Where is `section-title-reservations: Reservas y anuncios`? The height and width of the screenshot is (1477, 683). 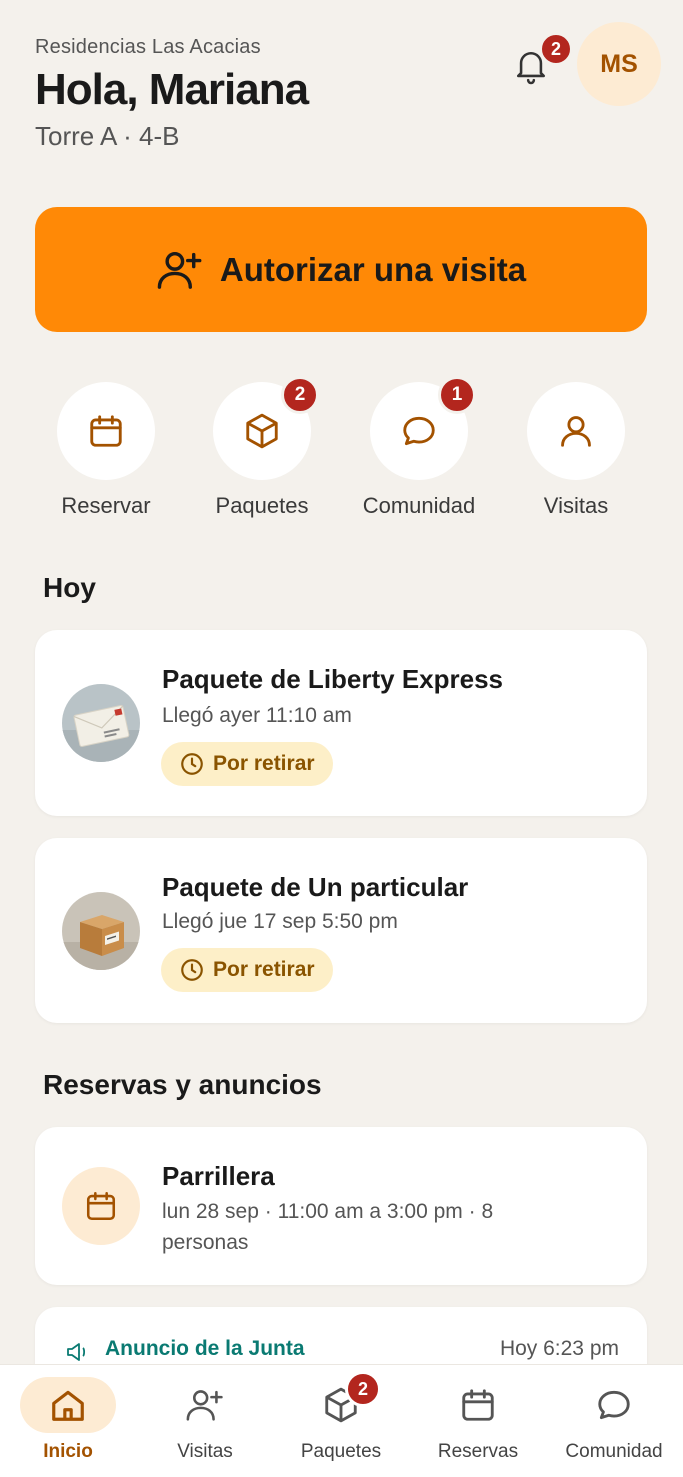 section-title-reservations: Reservas y anuncios is located at coordinates (182, 1084).